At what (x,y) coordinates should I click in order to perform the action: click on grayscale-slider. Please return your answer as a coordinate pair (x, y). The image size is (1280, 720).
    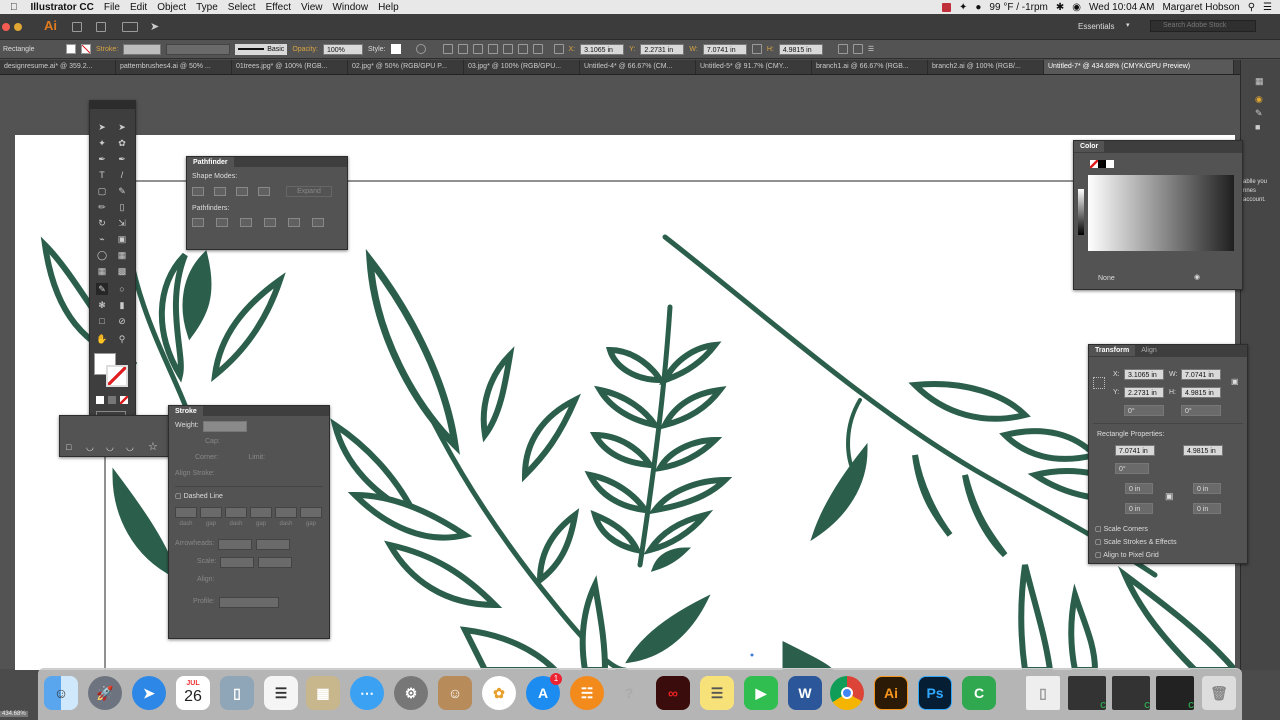
    Looking at the image, I should click on (1081, 212).